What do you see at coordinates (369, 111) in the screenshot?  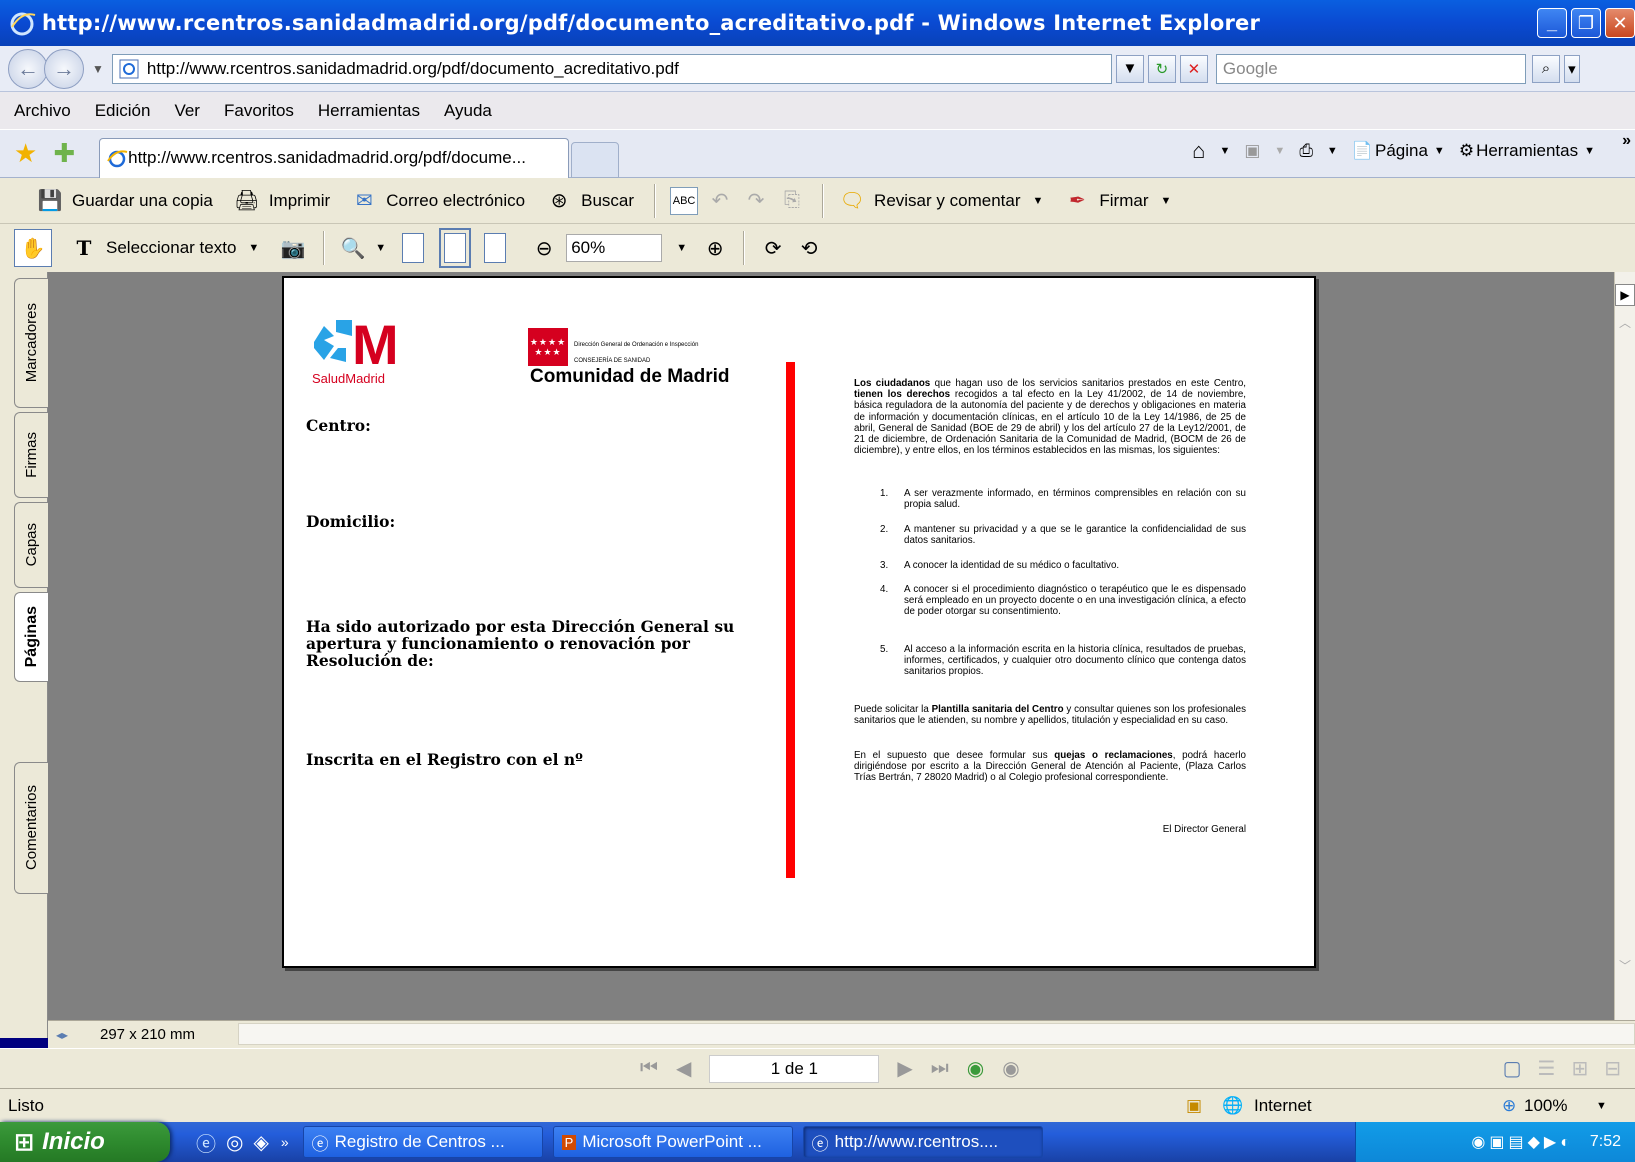 I see `menu-herramientas: Herramientas` at bounding box center [369, 111].